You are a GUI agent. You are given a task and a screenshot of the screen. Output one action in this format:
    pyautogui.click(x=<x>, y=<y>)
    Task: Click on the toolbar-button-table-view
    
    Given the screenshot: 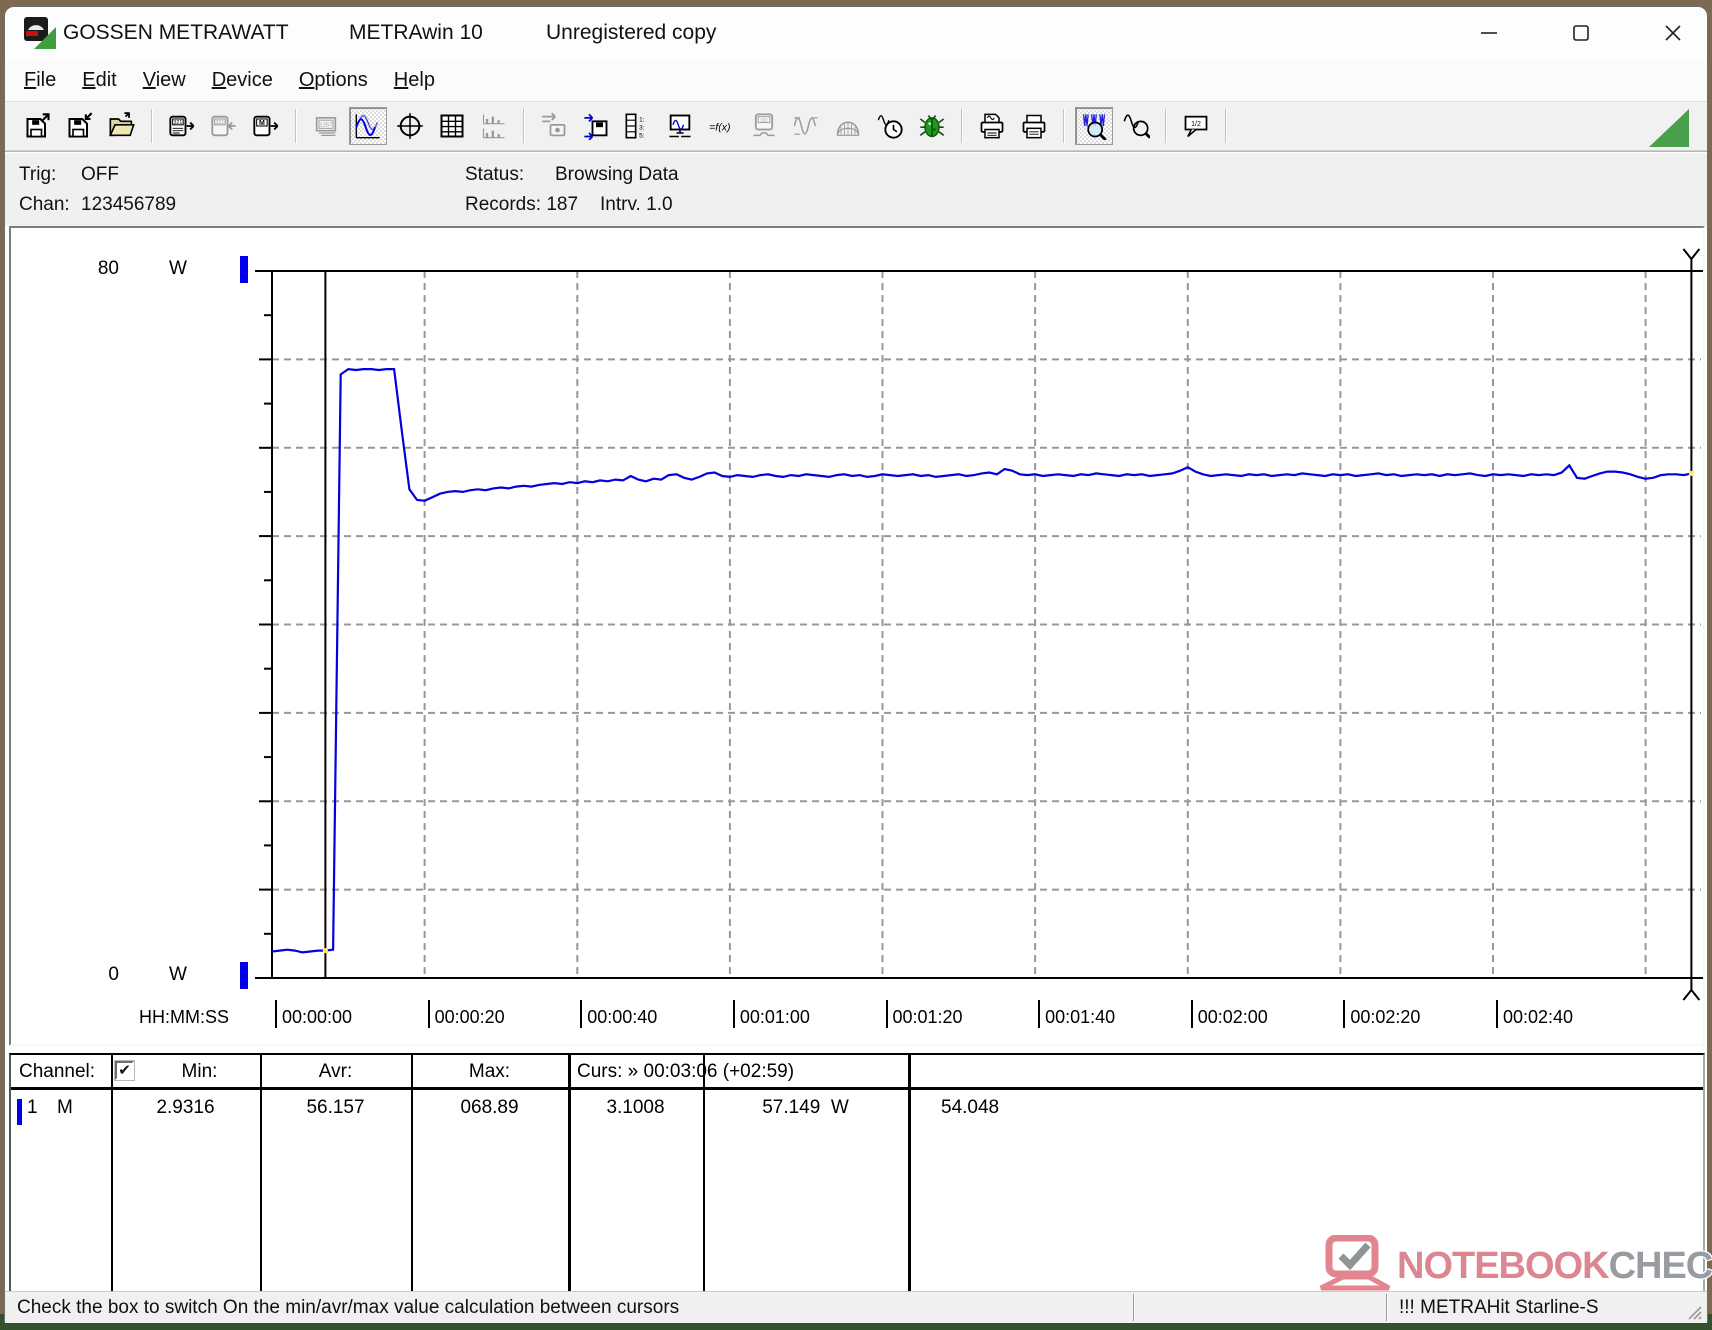 What is the action you would take?
    pyautogui.click(x=452, y=126)
    